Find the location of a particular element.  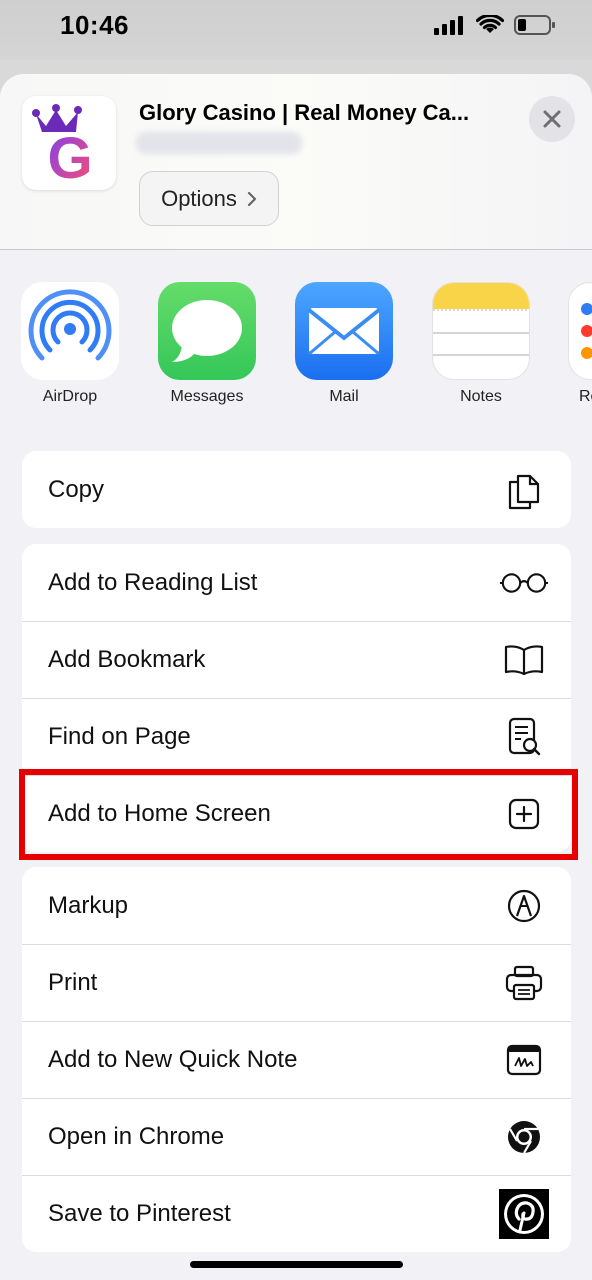

glasses-icon is located at coordinates (524, 583).